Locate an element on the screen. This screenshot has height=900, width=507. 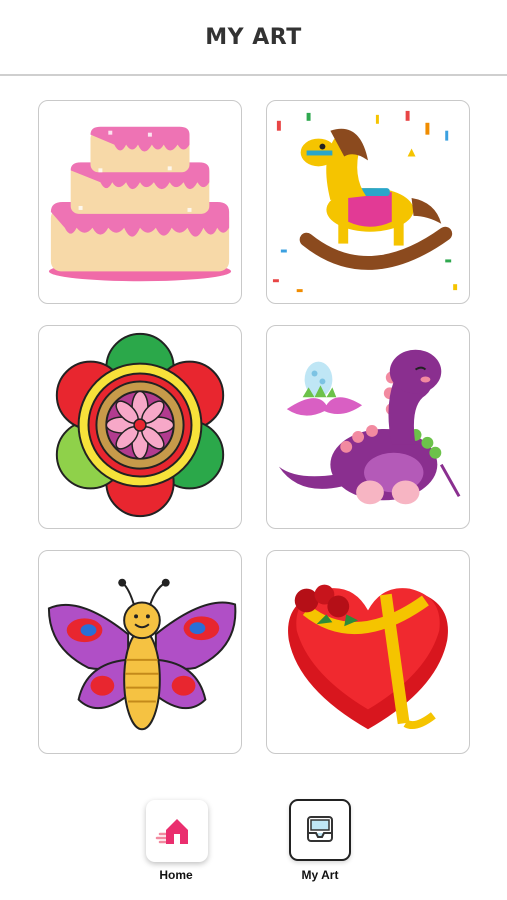
artwork-card-heart-gift is located at coordinates (368, 652).